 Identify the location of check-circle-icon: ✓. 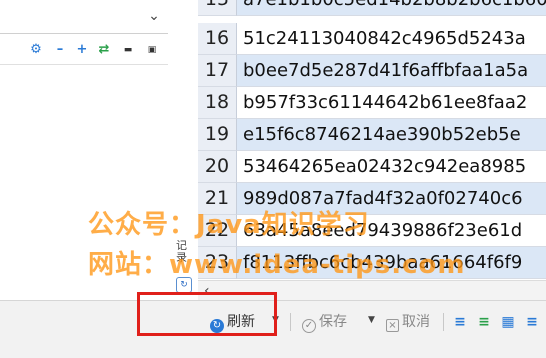
(309, 326).